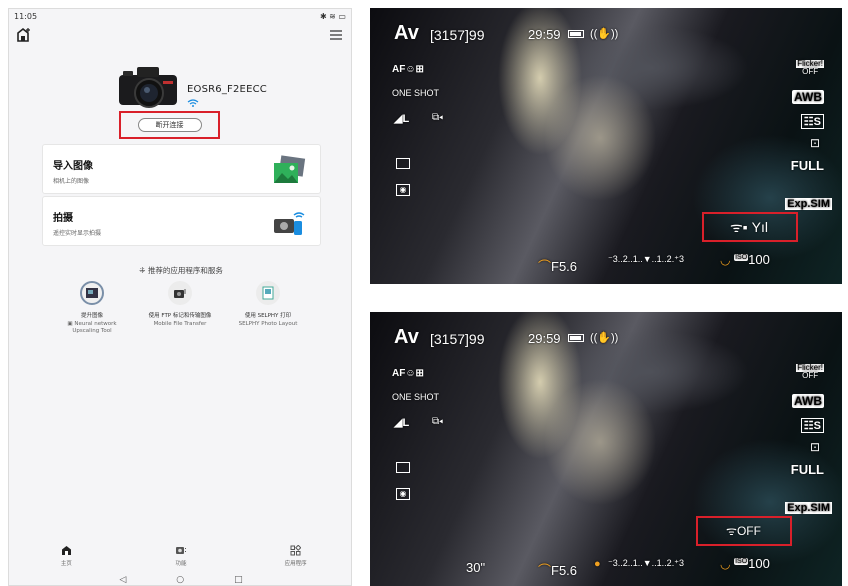  I want to click on camera-name: EOSR6_F2EECC, so click(227, 89).